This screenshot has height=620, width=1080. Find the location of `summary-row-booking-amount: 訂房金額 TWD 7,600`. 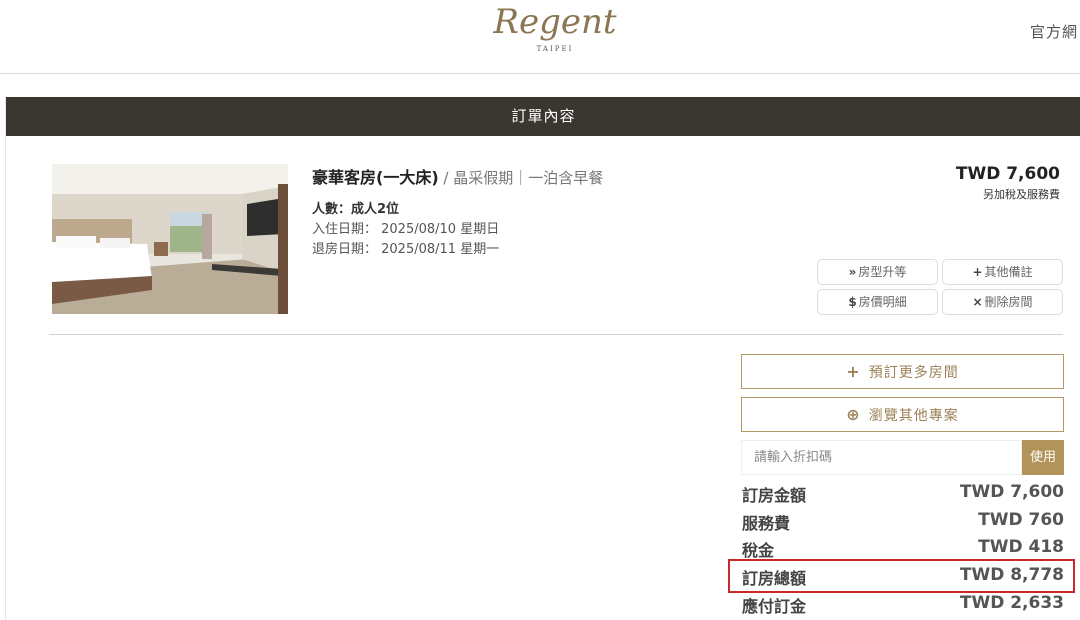

summary-row-booking-amount: 訂房金額 TWD 7,600 is located at coordinates (902, 493).